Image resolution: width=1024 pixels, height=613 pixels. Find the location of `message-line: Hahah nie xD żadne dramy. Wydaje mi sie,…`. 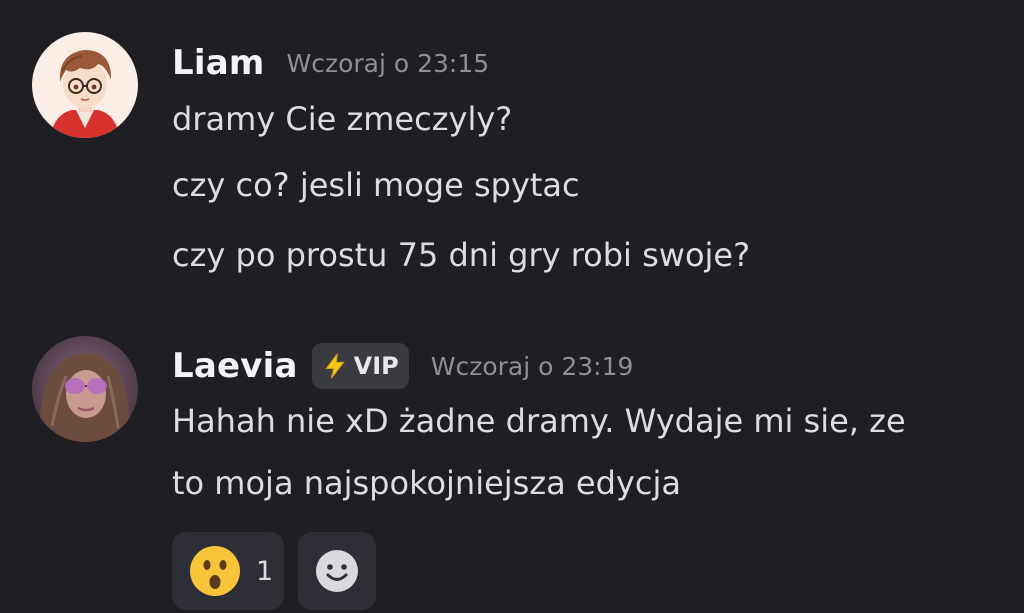

message-line: Hahah nie xD żadne dramy. Wydaje mi sie,… is located at coordinates (539, 421).